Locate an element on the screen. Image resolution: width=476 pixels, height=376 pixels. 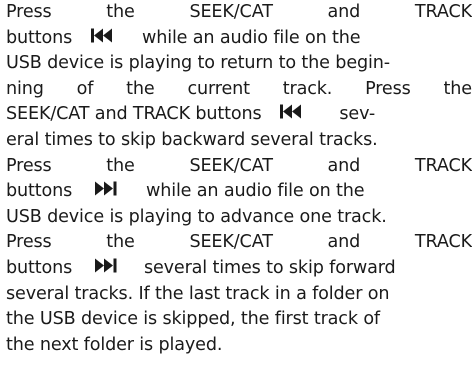
text-line-4: ning of the current track. Press the is located at coordinates (239, 90).